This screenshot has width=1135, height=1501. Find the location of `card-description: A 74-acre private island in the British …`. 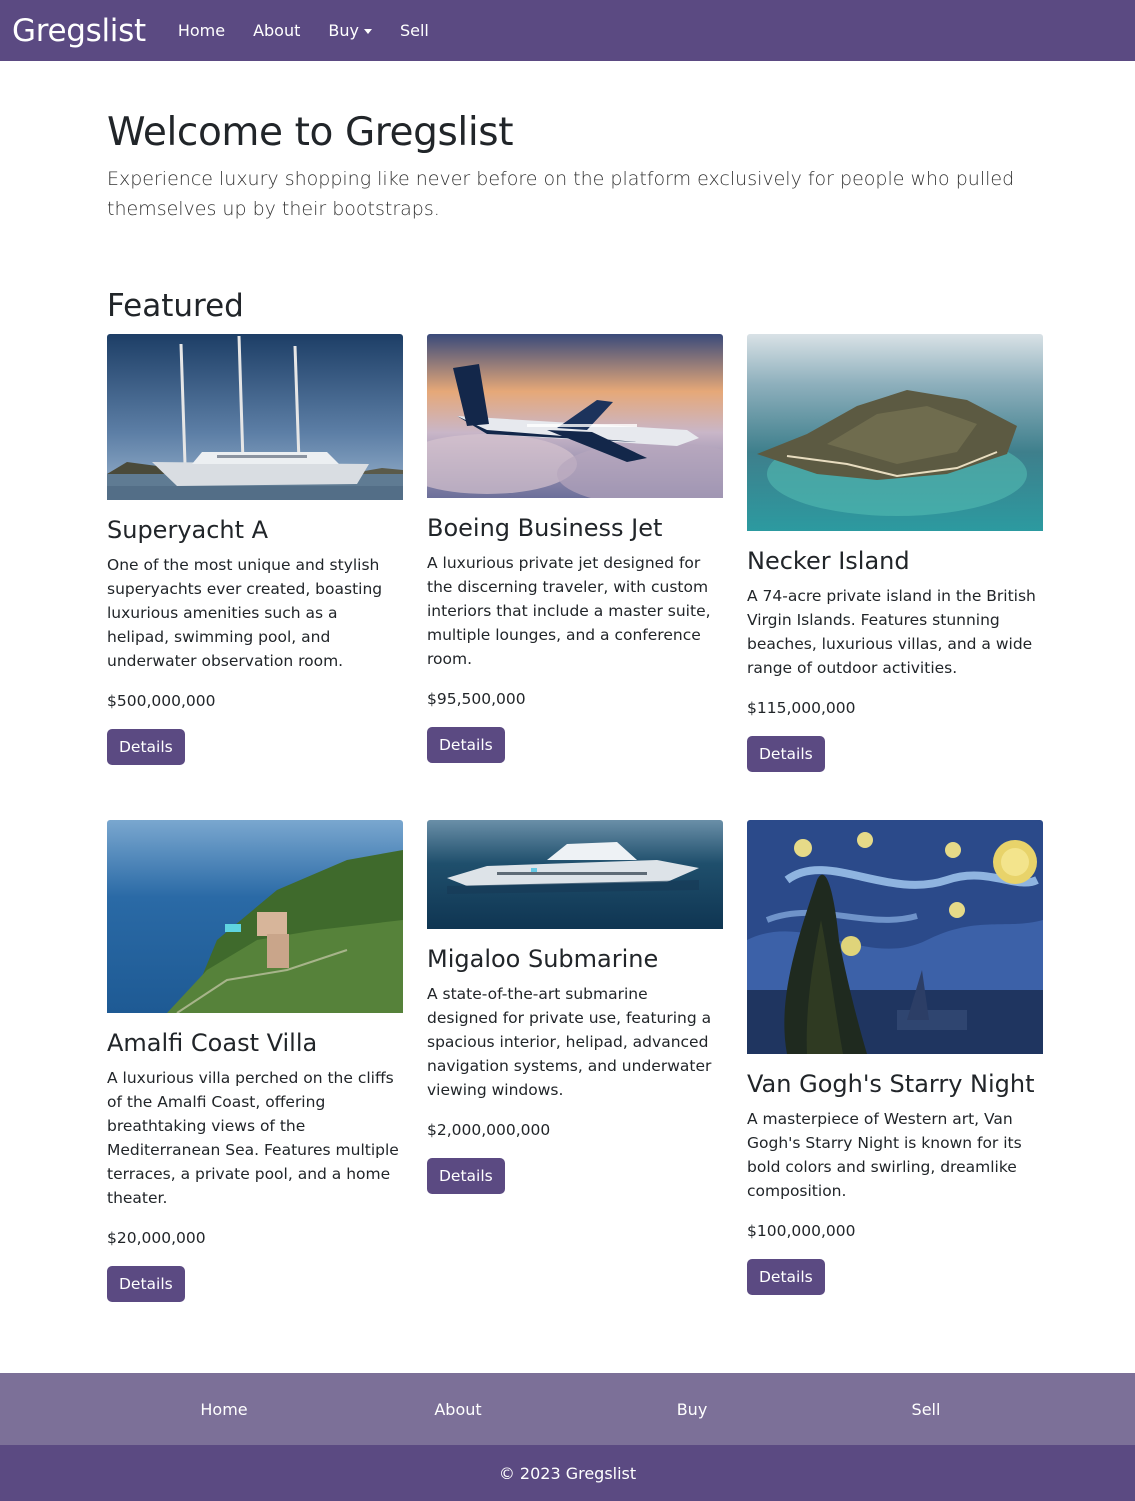

card-description: A 74-acre private island in the British … is located at coordinates (891, 632).